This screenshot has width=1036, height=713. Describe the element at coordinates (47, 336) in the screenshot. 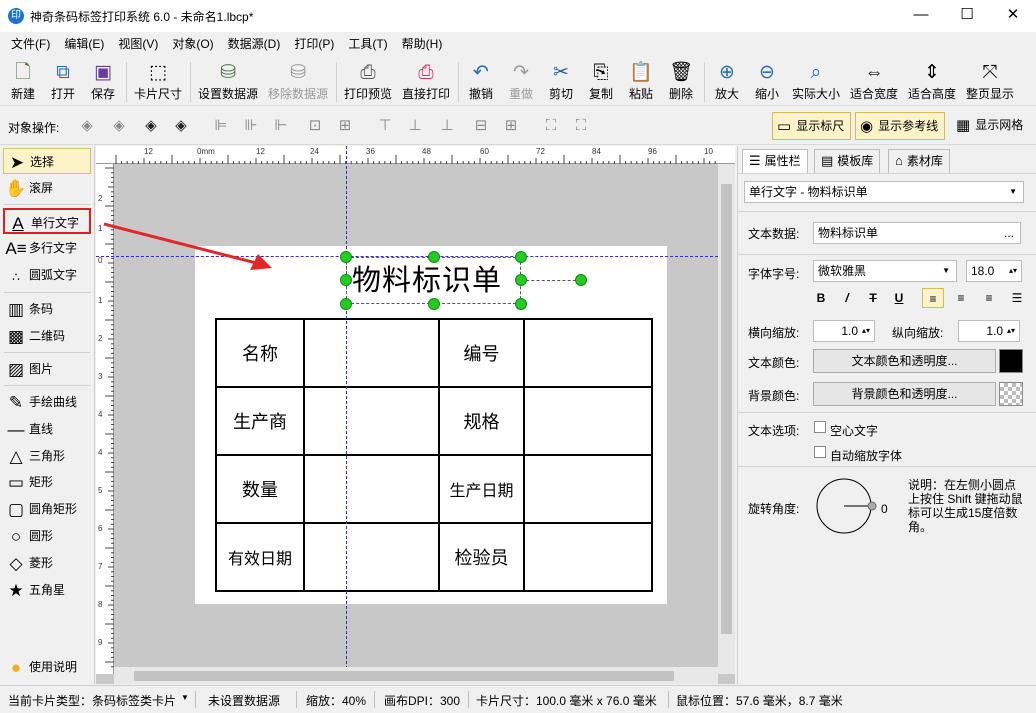

I see `tool-qrcode: ▩ 二维码` at that location.